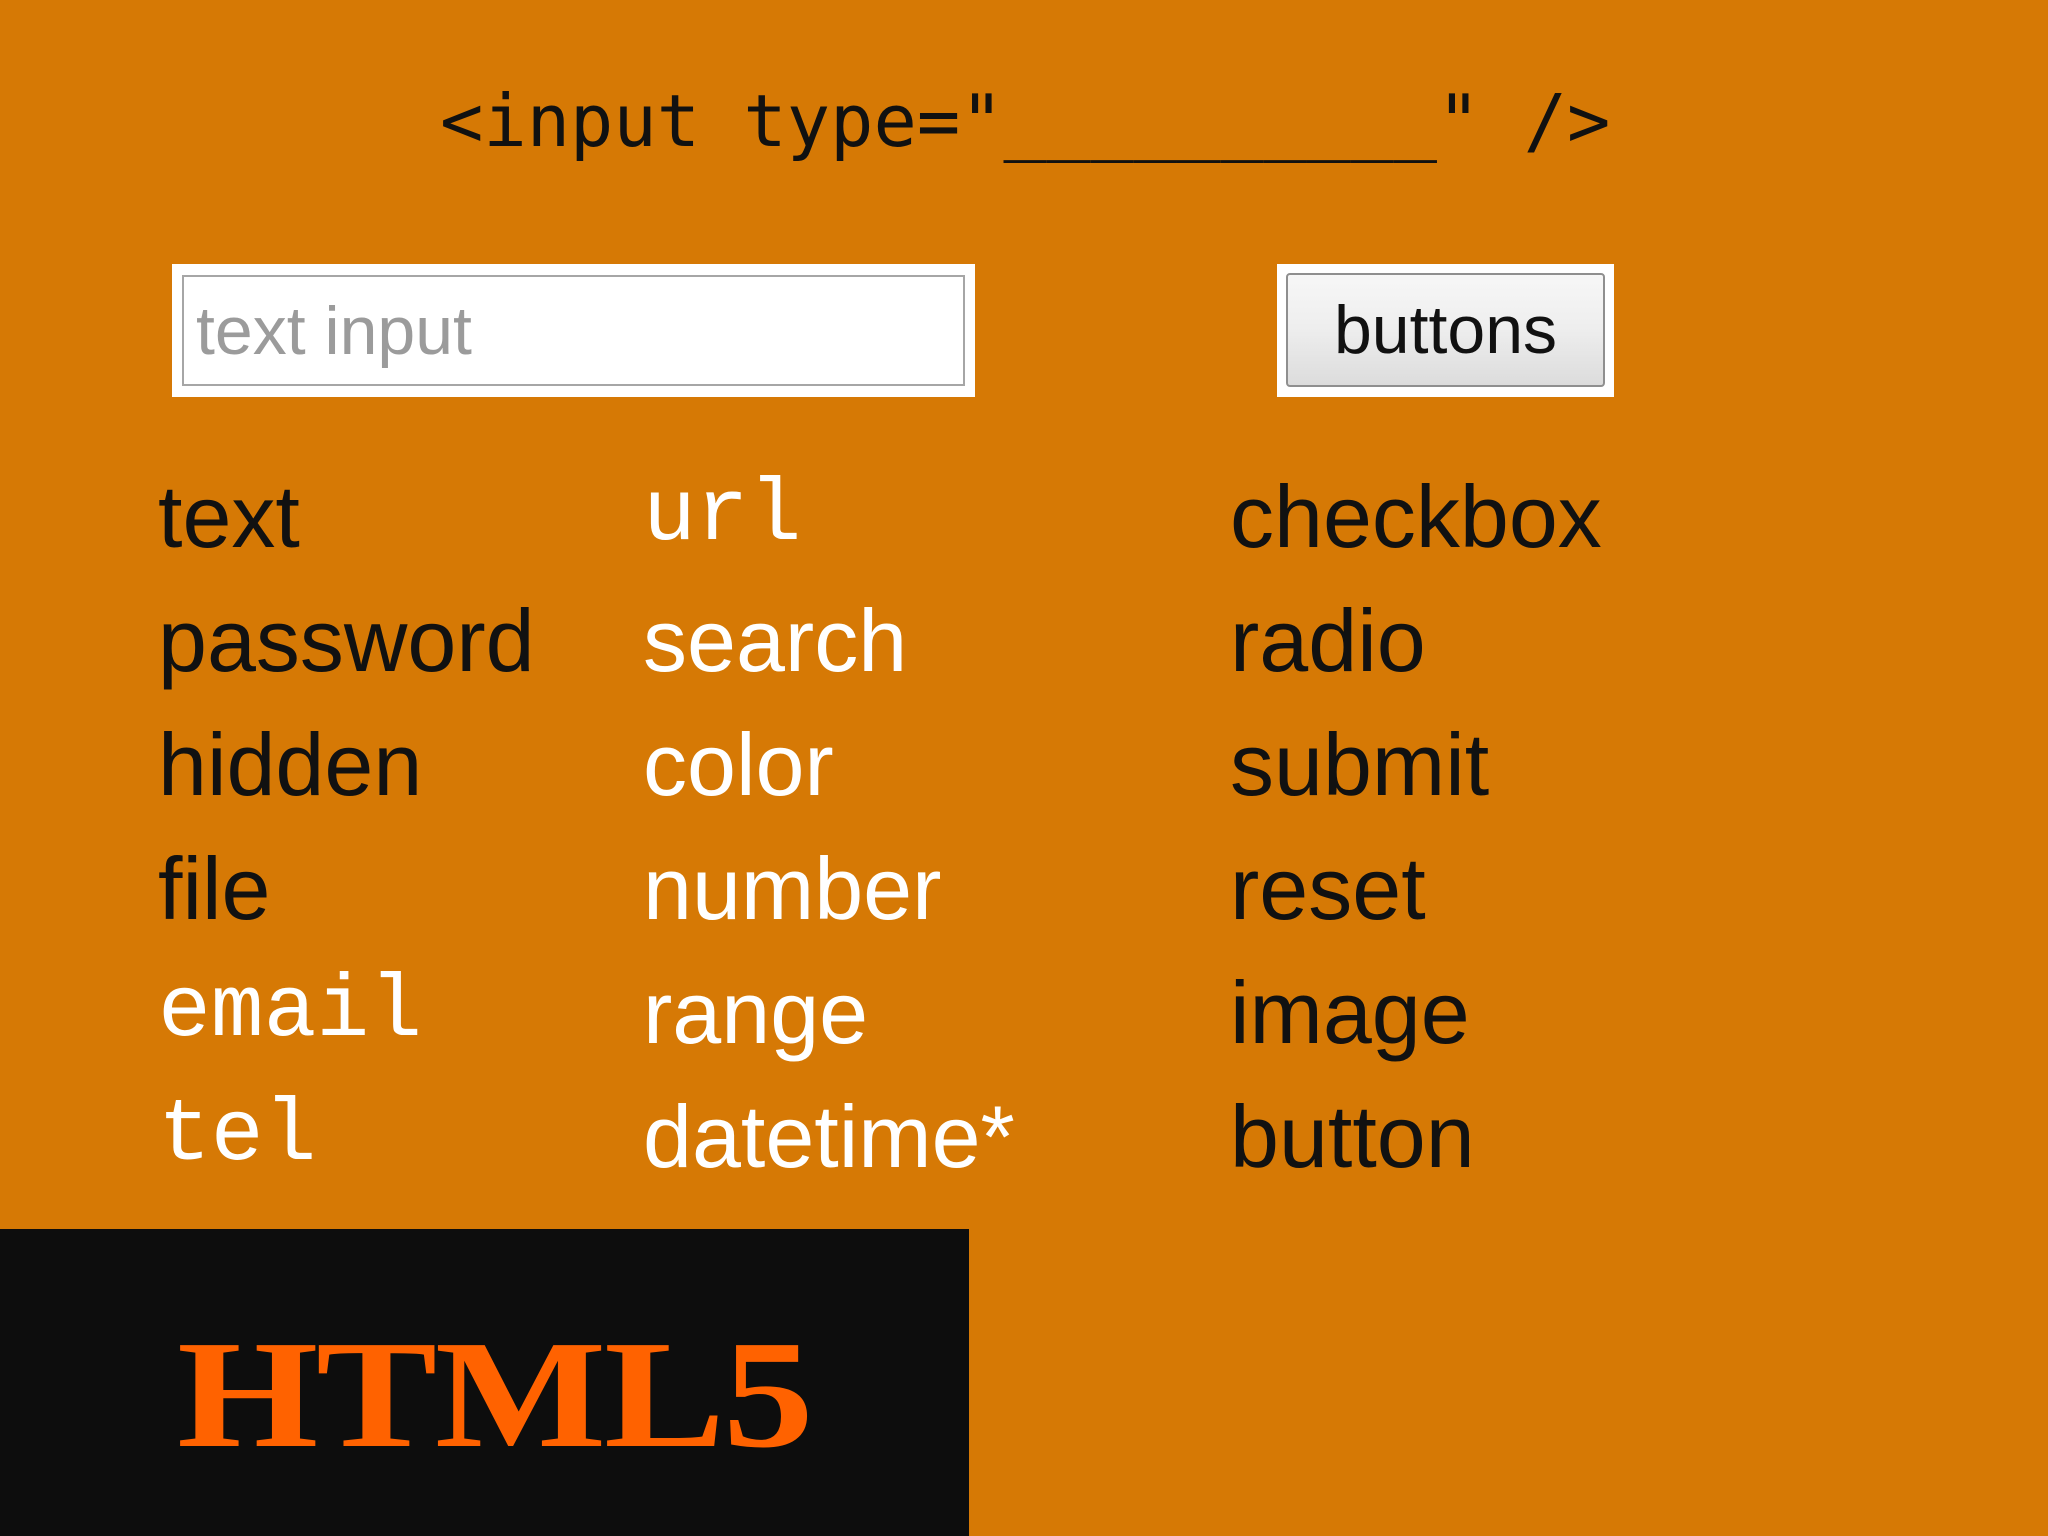 The height and width of the screenshot is (1536, 2048). What do you see at coordinates (229, 516) in the screenshot?
I see `input-type-text: text` at bounding box center [229, 516].